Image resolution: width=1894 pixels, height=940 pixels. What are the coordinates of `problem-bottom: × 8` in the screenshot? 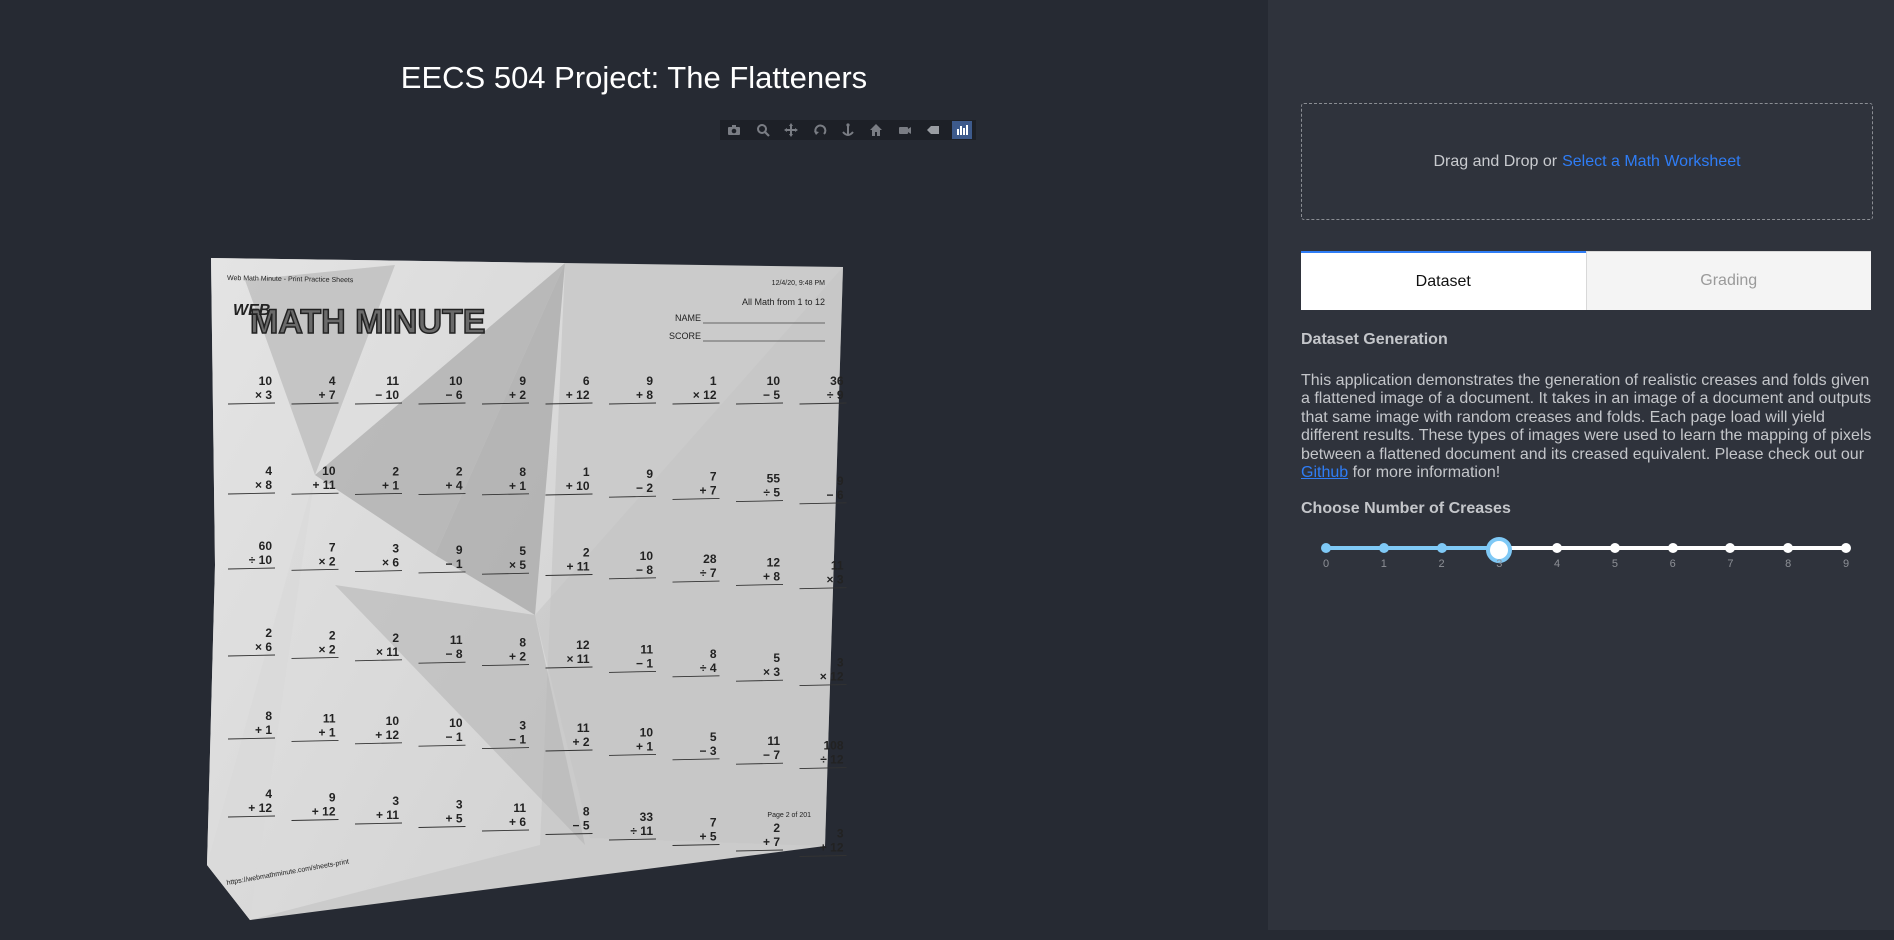 It's located at (263, 485).